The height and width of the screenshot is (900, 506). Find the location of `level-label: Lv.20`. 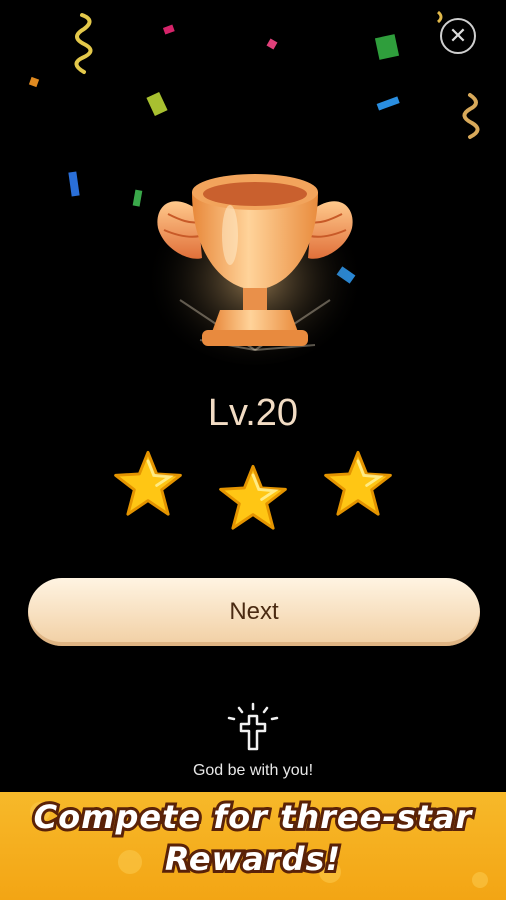

level-label: Lv.20 is located at coordinates (253, 413).